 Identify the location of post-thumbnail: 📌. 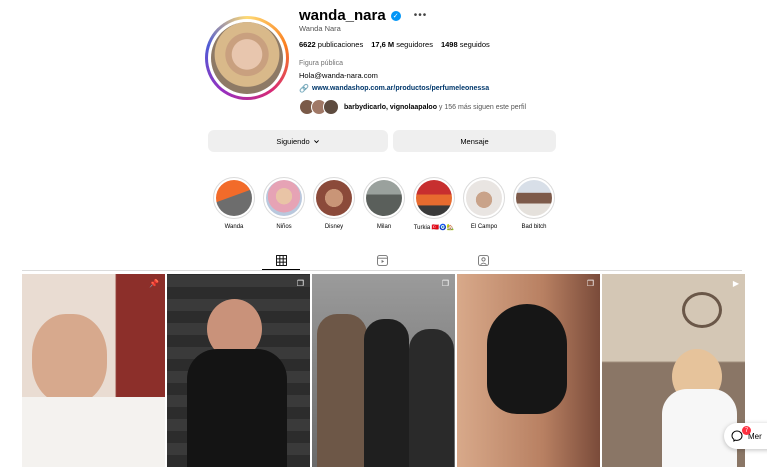
(93, 370).